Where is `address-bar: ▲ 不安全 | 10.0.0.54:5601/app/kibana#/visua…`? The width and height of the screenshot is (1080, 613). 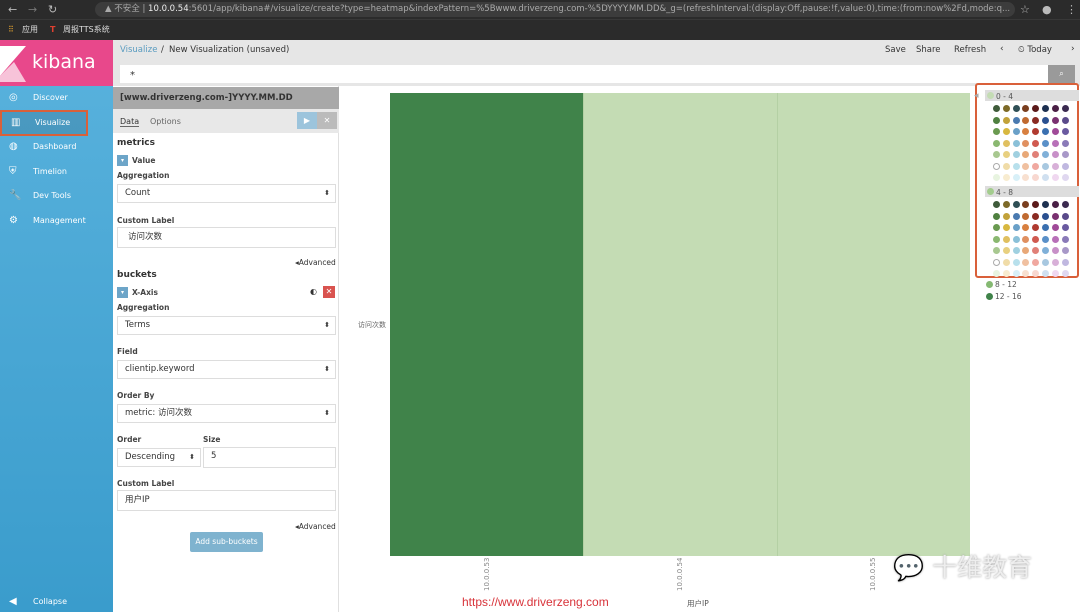 address-bar: ▲ 不安全 | 10.0.0.54:5601/app/kibana#/visua… is located at coordinates (555, 9).